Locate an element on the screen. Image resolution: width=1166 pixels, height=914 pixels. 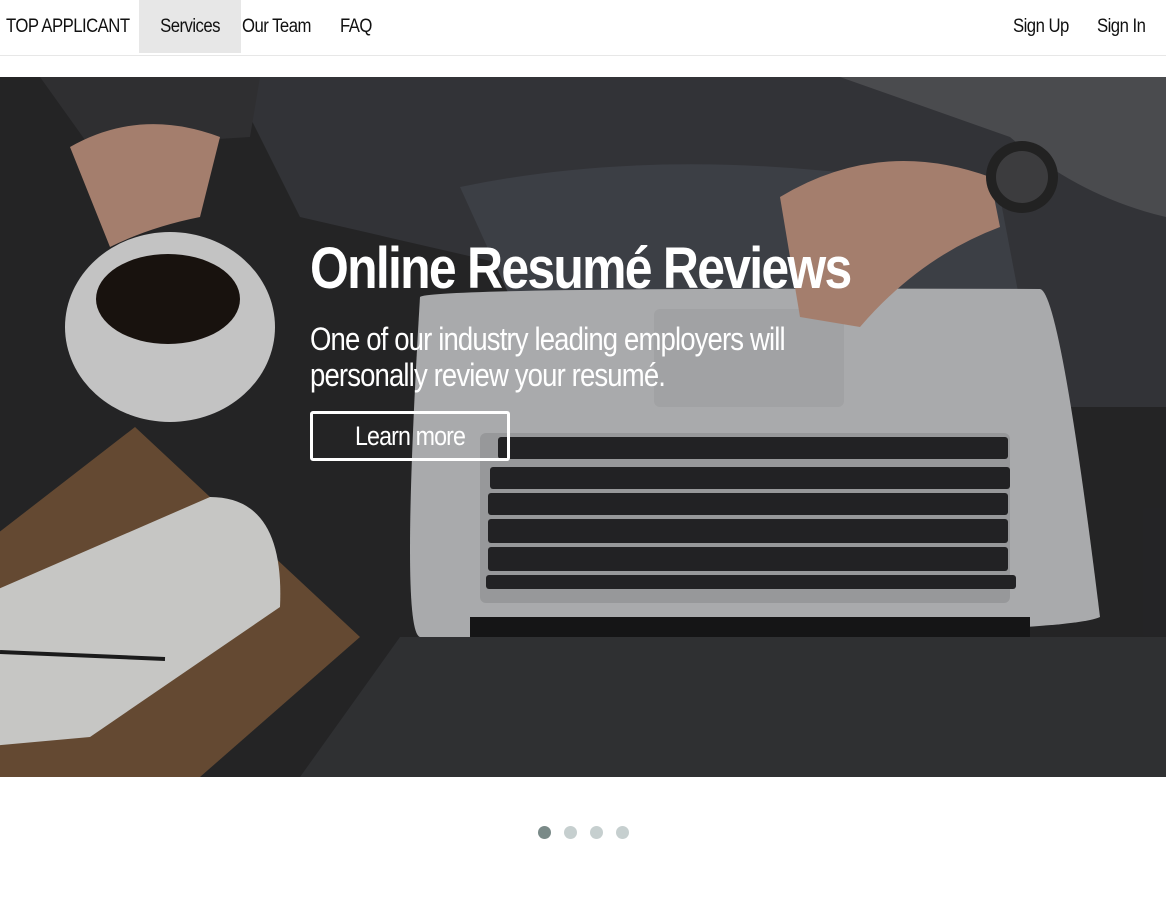
sign-up-link: Sign Up is located at coordinates (1041, 26).